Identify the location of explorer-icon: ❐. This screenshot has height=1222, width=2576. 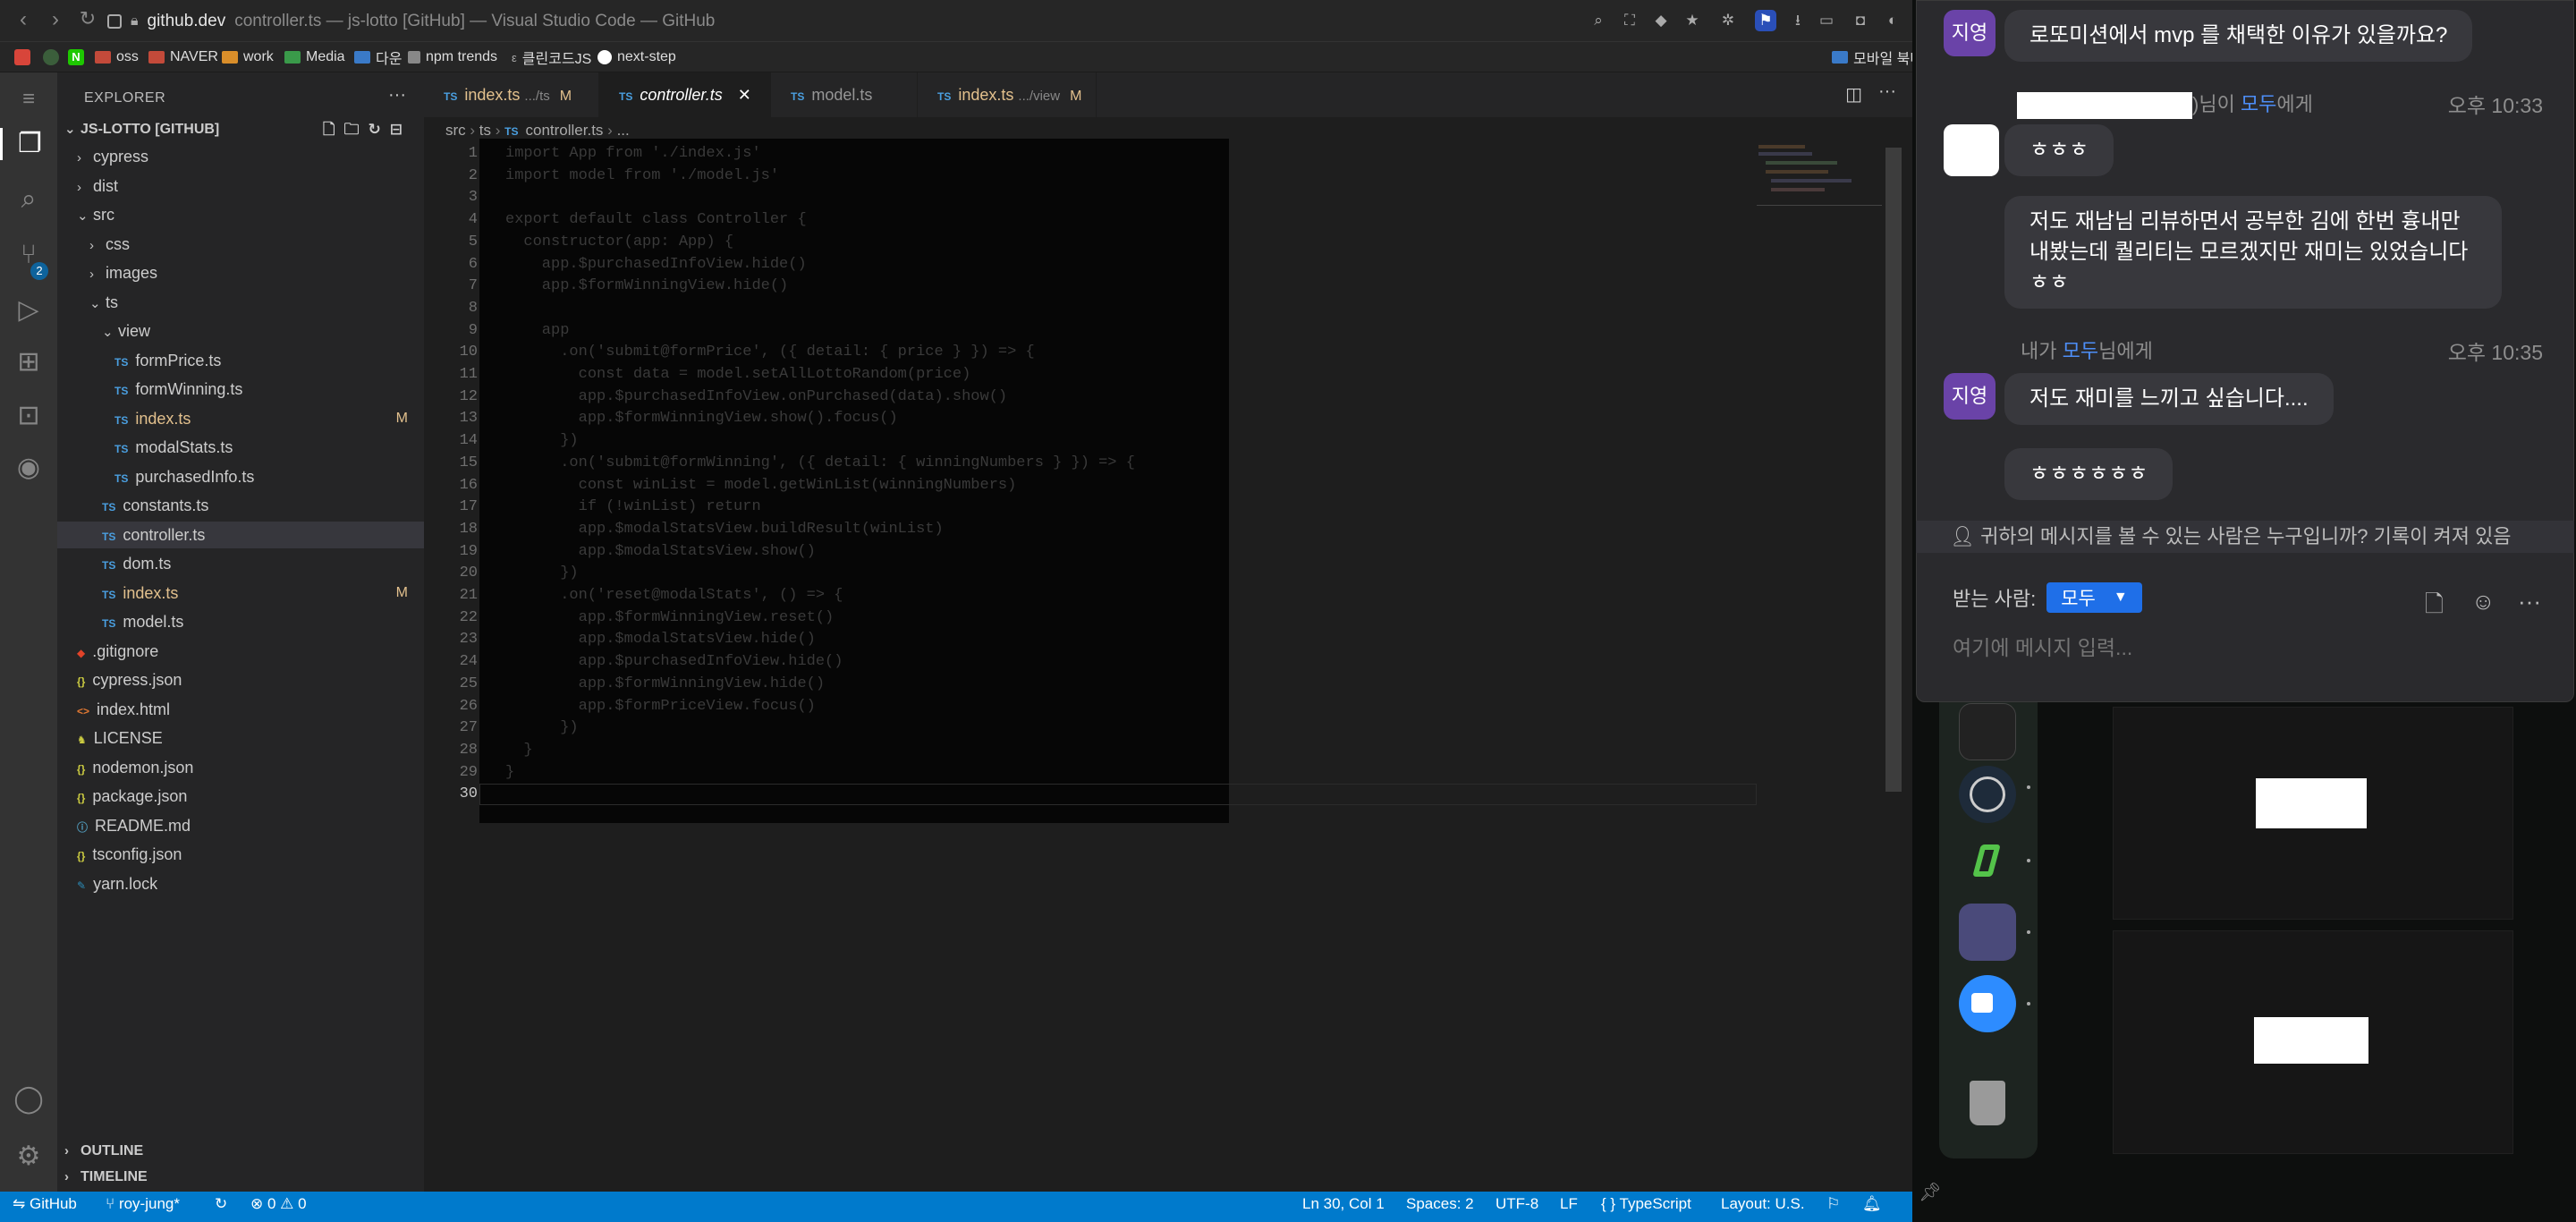
(28, 144).